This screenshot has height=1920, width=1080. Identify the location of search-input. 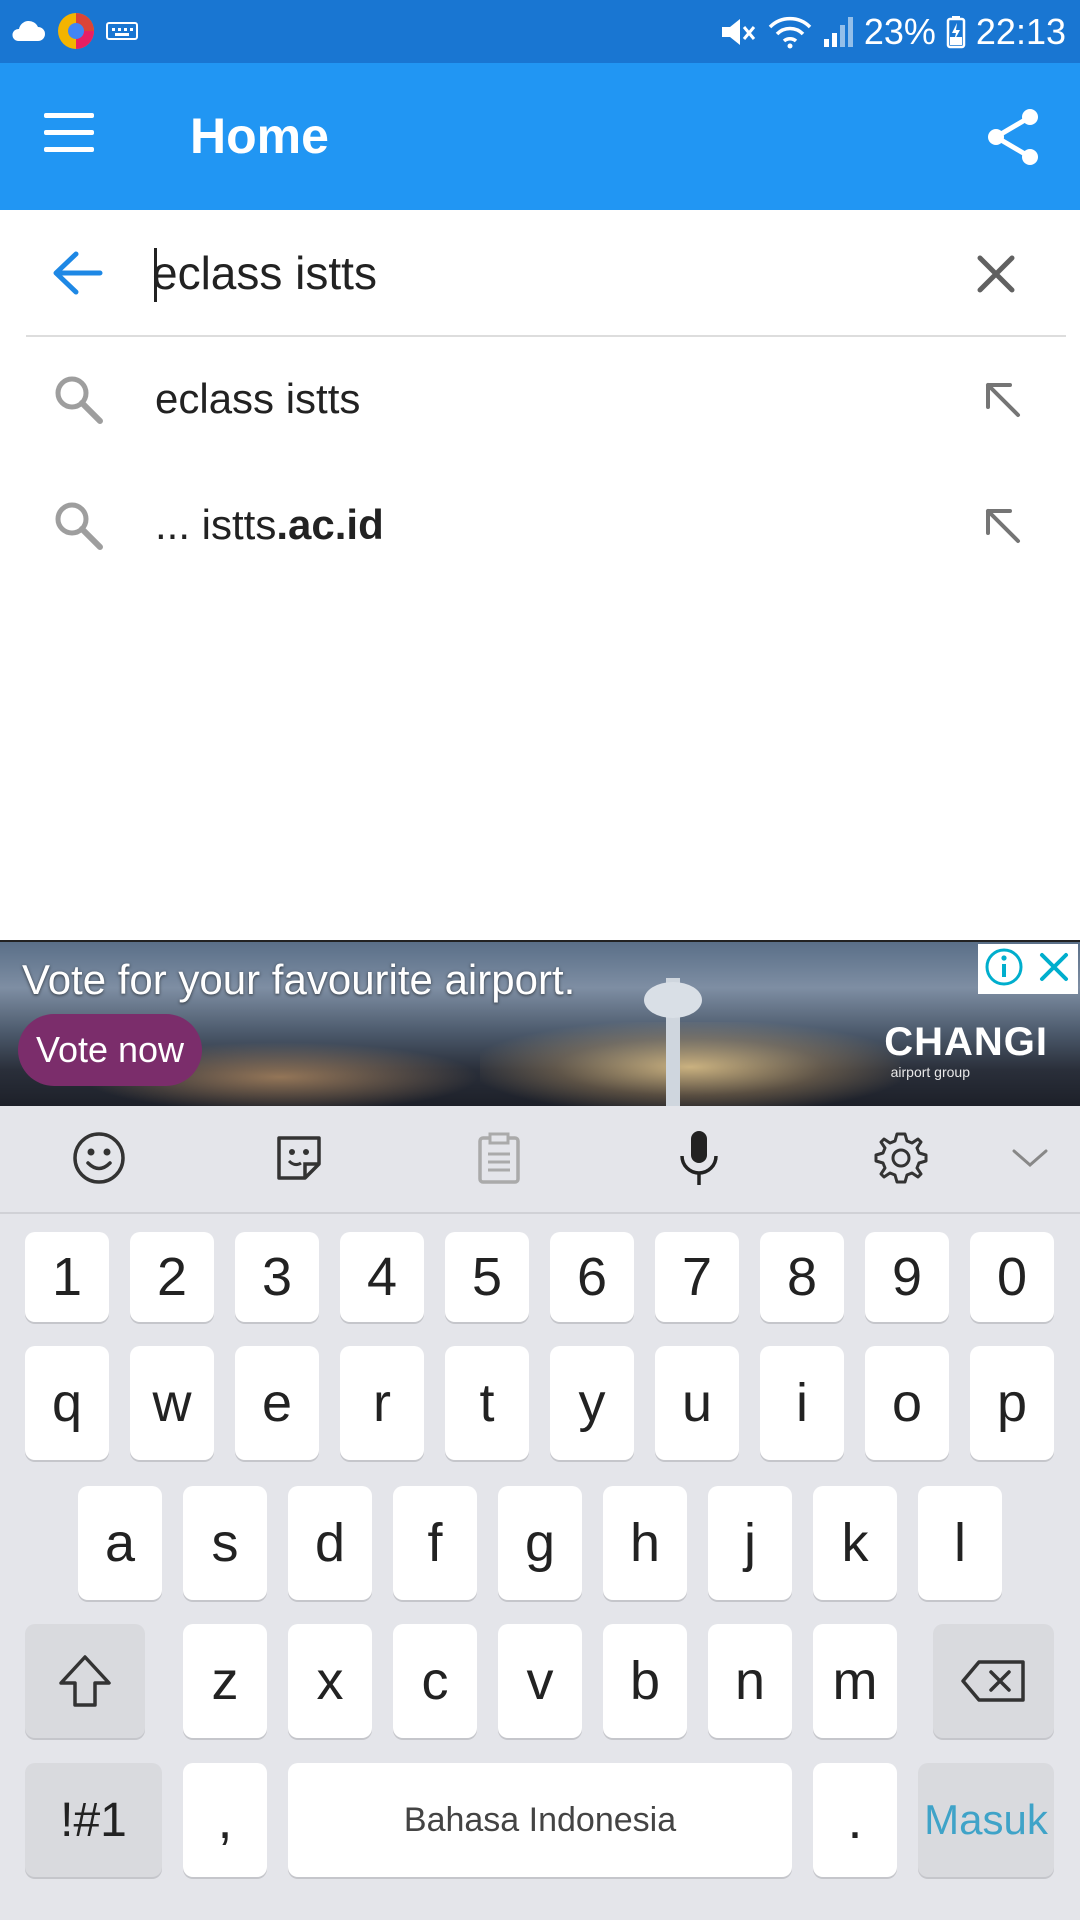
(542, 273).